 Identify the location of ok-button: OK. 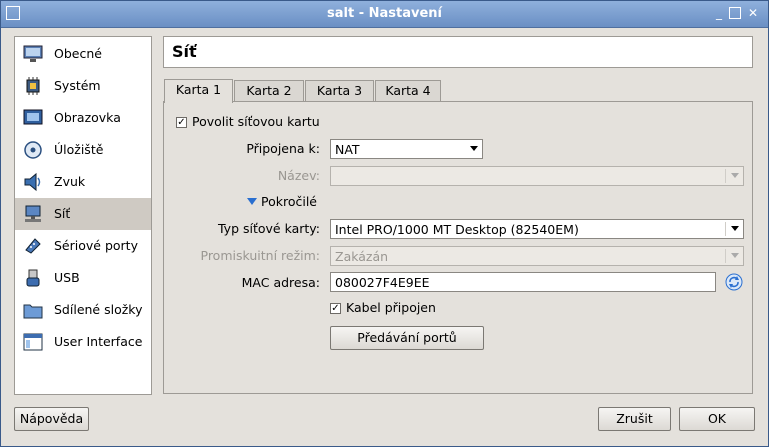
(717, 419).